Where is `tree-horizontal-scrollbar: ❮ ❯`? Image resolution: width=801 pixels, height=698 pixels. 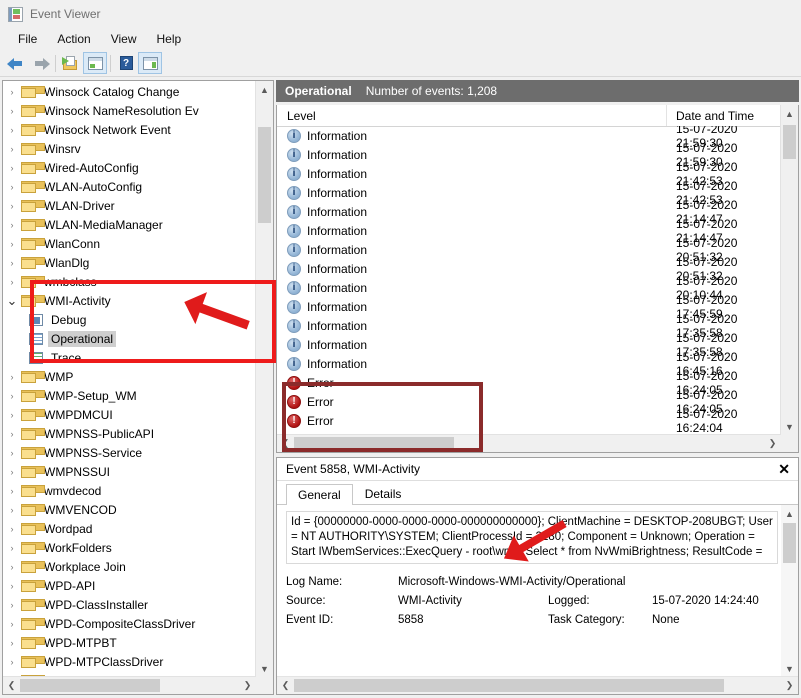 tree-horizontal-scrollbar: ❮ ❯ is located at coordinates (129, 685).